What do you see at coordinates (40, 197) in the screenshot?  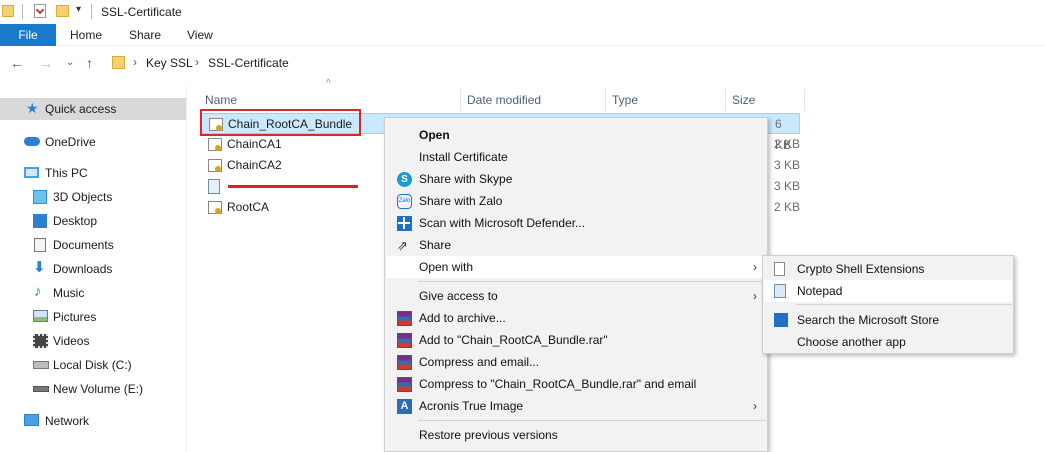 I see `cube-icon` at bounding box center [40, 197].